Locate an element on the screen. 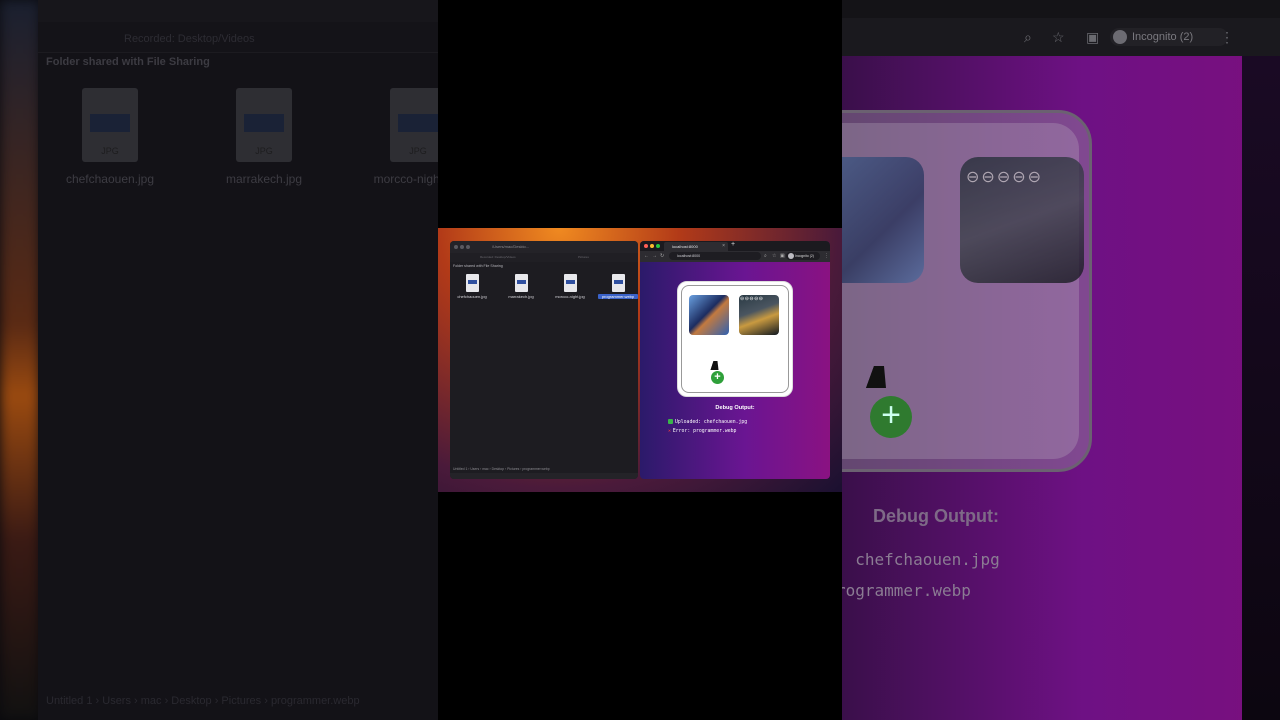 The width and height of the screenshot is (1280, 720). debug-line-text: Uploaded: chefchaouen.jpg is located at coordinates (711, 422).